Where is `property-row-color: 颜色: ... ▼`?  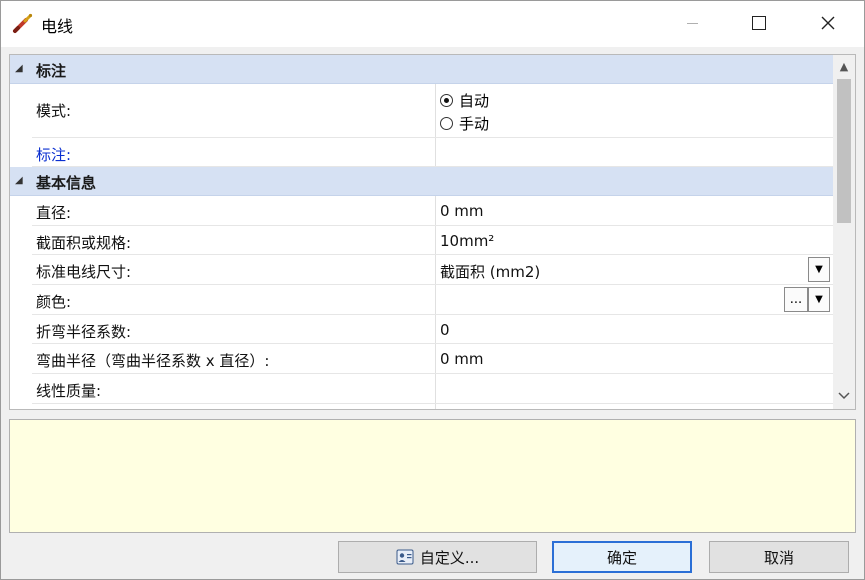
property-row-color: 颜色: ... ▼ is located at coordinates (432, 300).